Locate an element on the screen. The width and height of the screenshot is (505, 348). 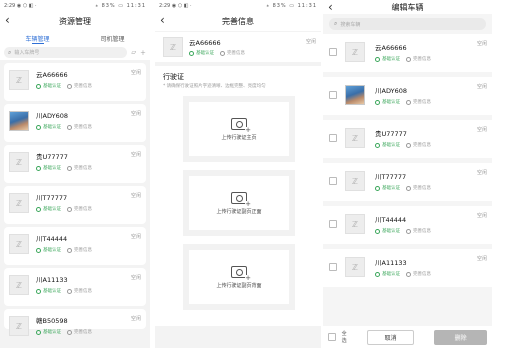
vehicle-card: ℤ 川T77777 空闲 基础认证 完善信息 is located at coordinates (75, 205).